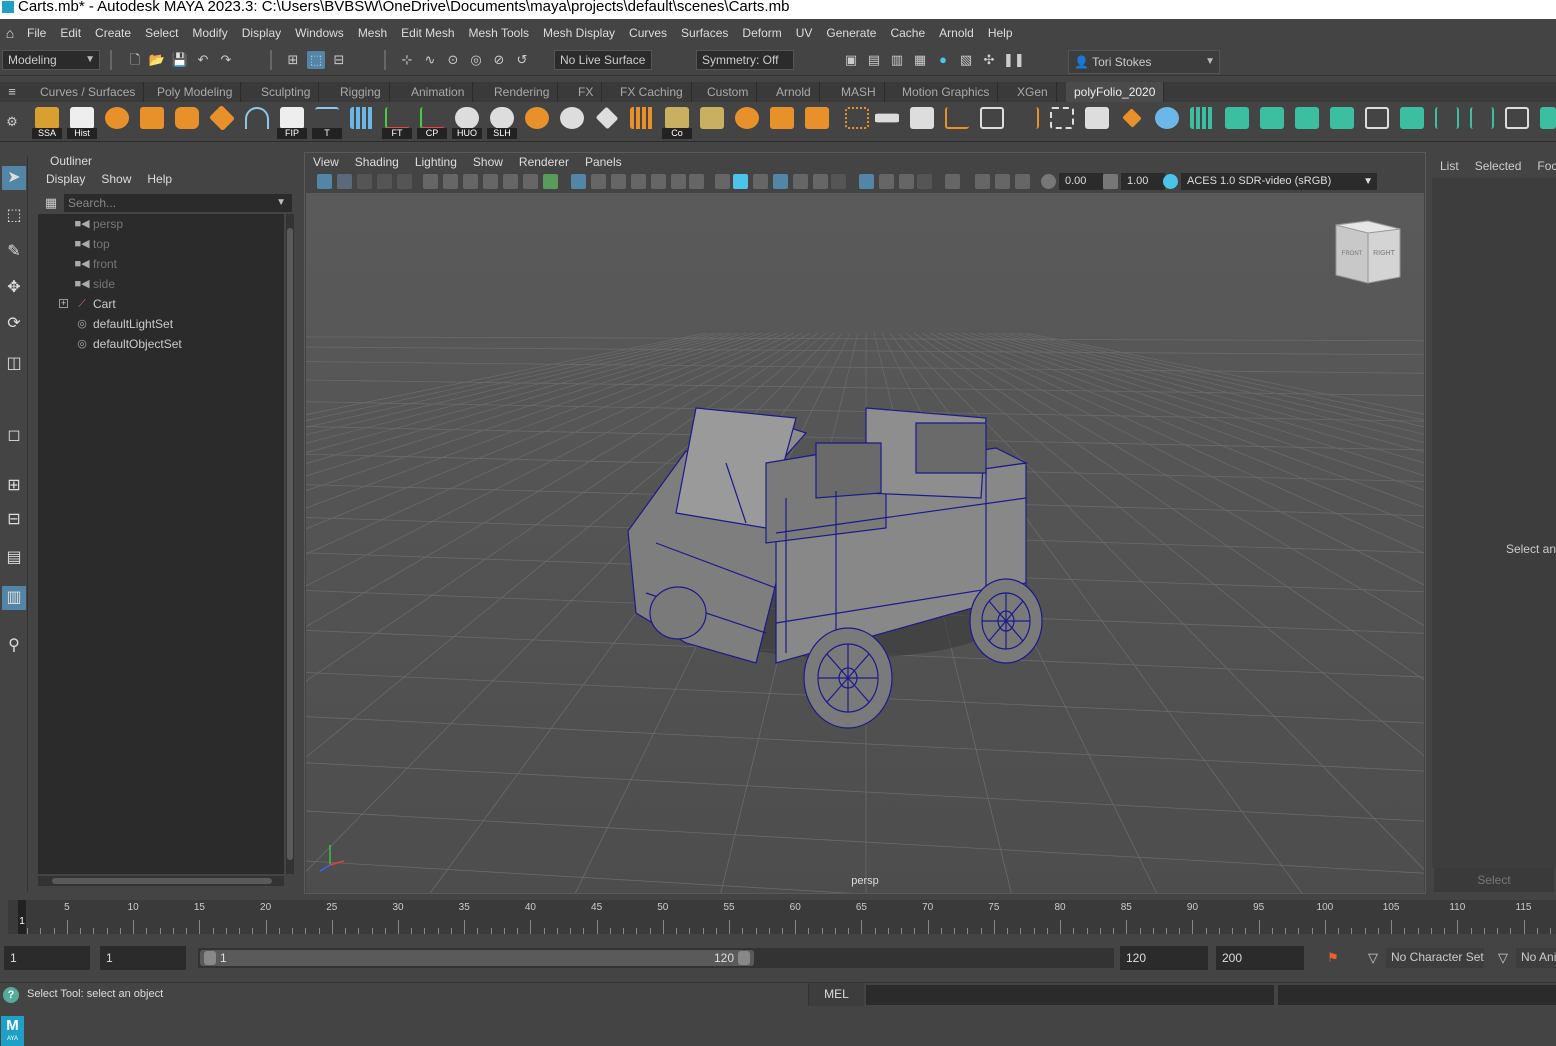 This screenshot has width=1556, height=1046. Describe the element at coordinates (203, 60) in the screenshot. I see `undo-icon: ↶` at that location.